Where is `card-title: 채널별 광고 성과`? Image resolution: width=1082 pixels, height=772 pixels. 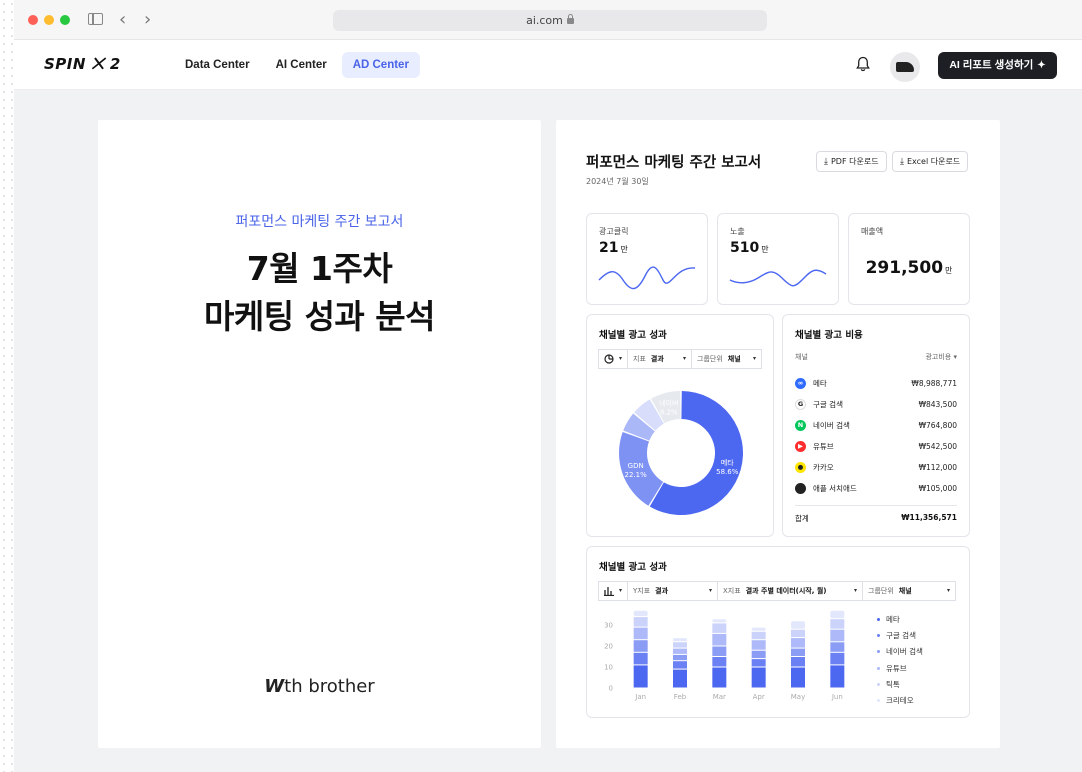
card-title: 채널별 광고 성과 is located at coordinates (633, 335).